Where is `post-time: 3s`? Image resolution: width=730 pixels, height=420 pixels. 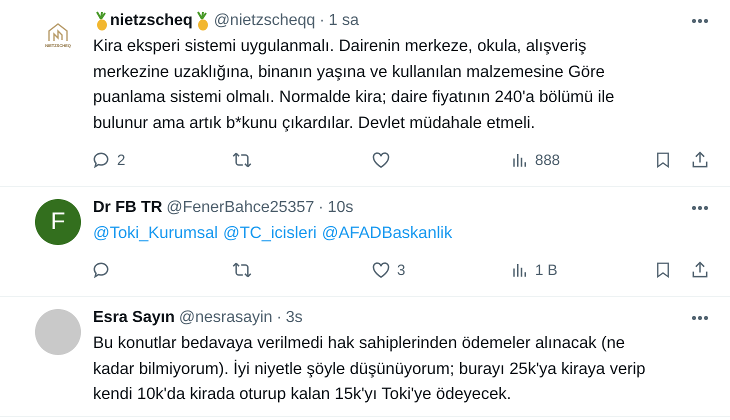
post-time: 3s is located at coordinates (294, 318).